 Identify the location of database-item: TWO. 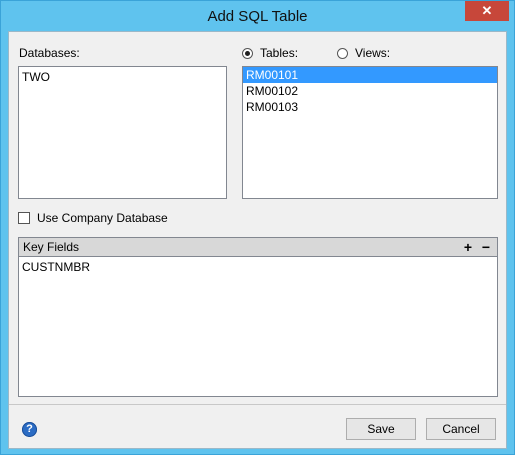
(122, 77).